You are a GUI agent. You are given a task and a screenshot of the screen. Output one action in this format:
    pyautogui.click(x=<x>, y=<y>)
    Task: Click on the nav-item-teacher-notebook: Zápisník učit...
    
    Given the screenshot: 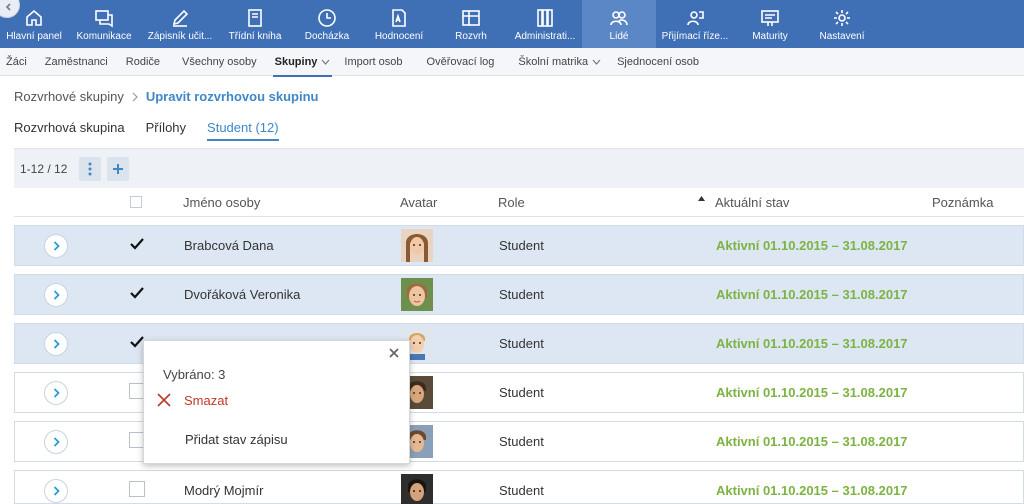 What is the action you would take?
    pyautogui.click(x=180, y=24)
    